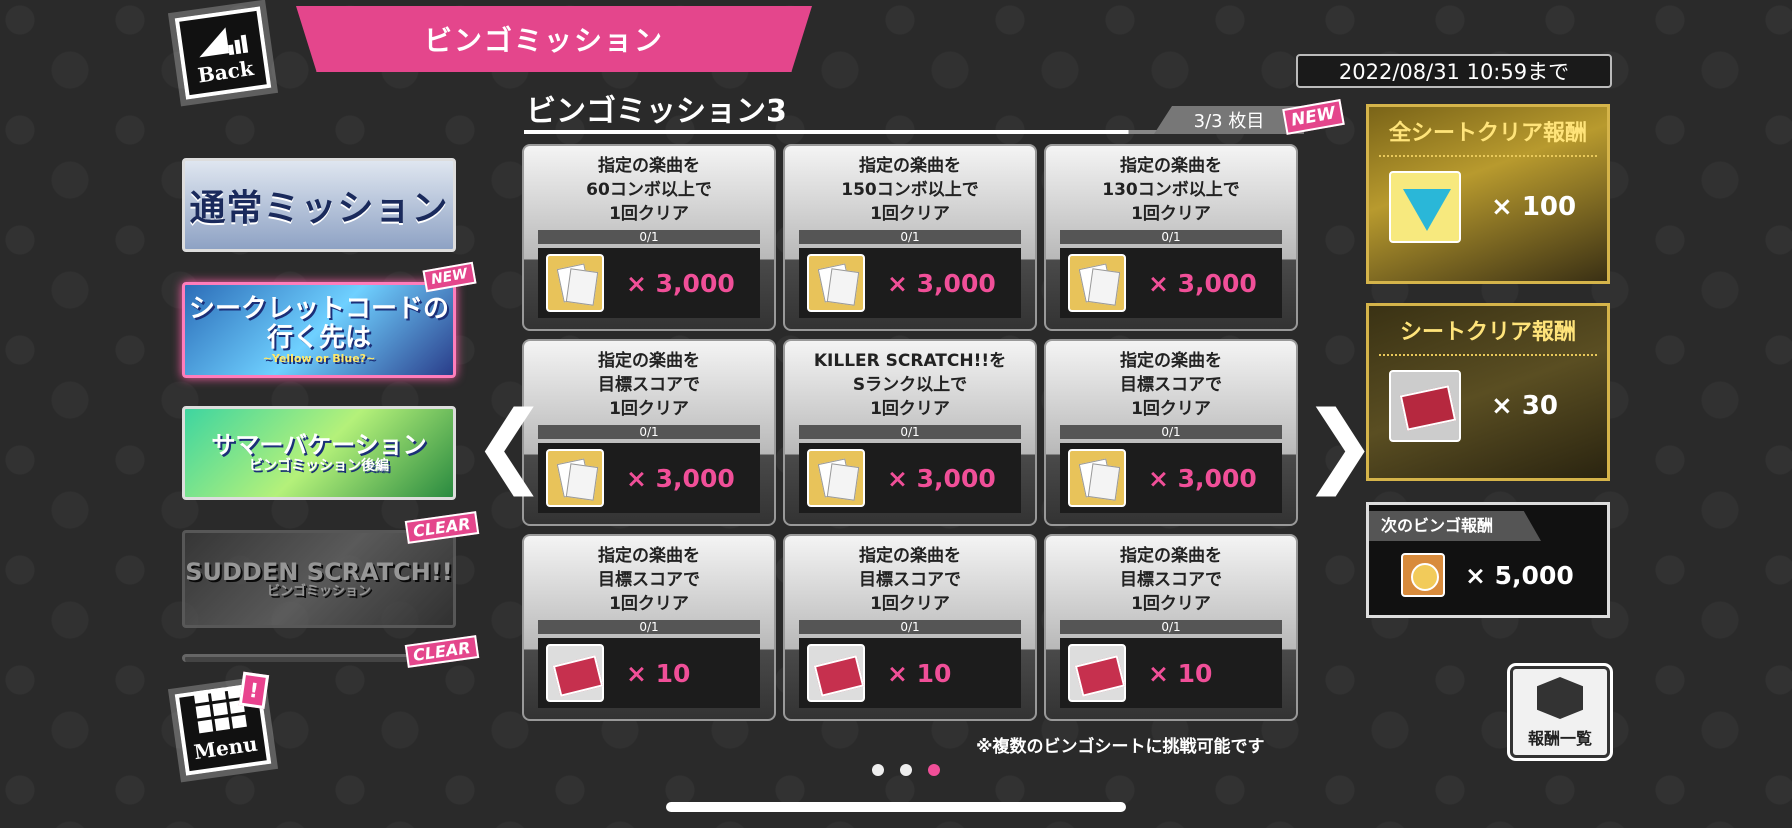  I want to click on home-indicator, so click(896, 807).